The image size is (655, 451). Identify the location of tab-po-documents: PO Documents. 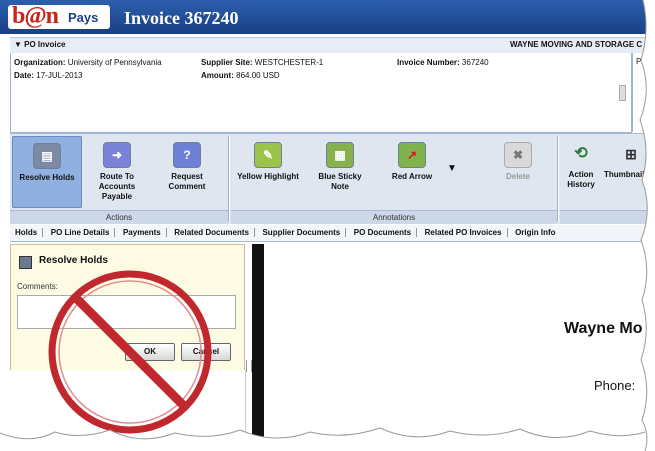
(382, 232).